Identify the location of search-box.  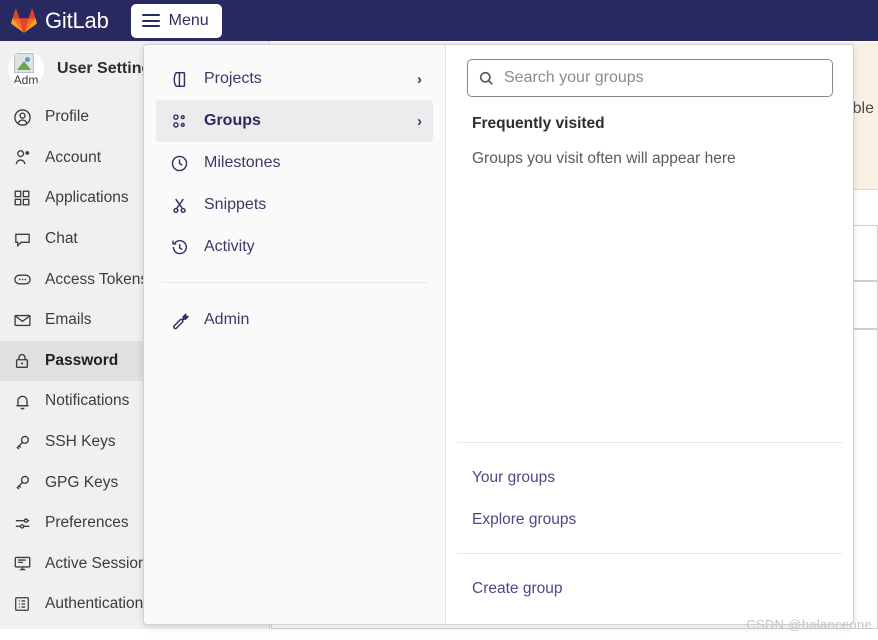
(650, 78).